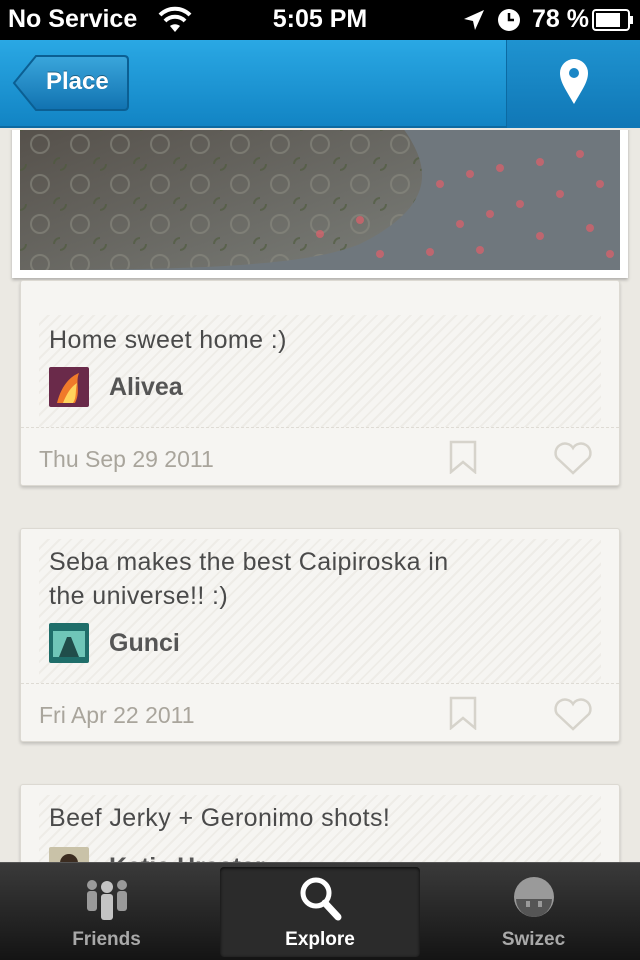  What do you see at coordinates (106, 939) in the screenshot?
I see `tab-label: Friends` at bounding box center [106, 939].